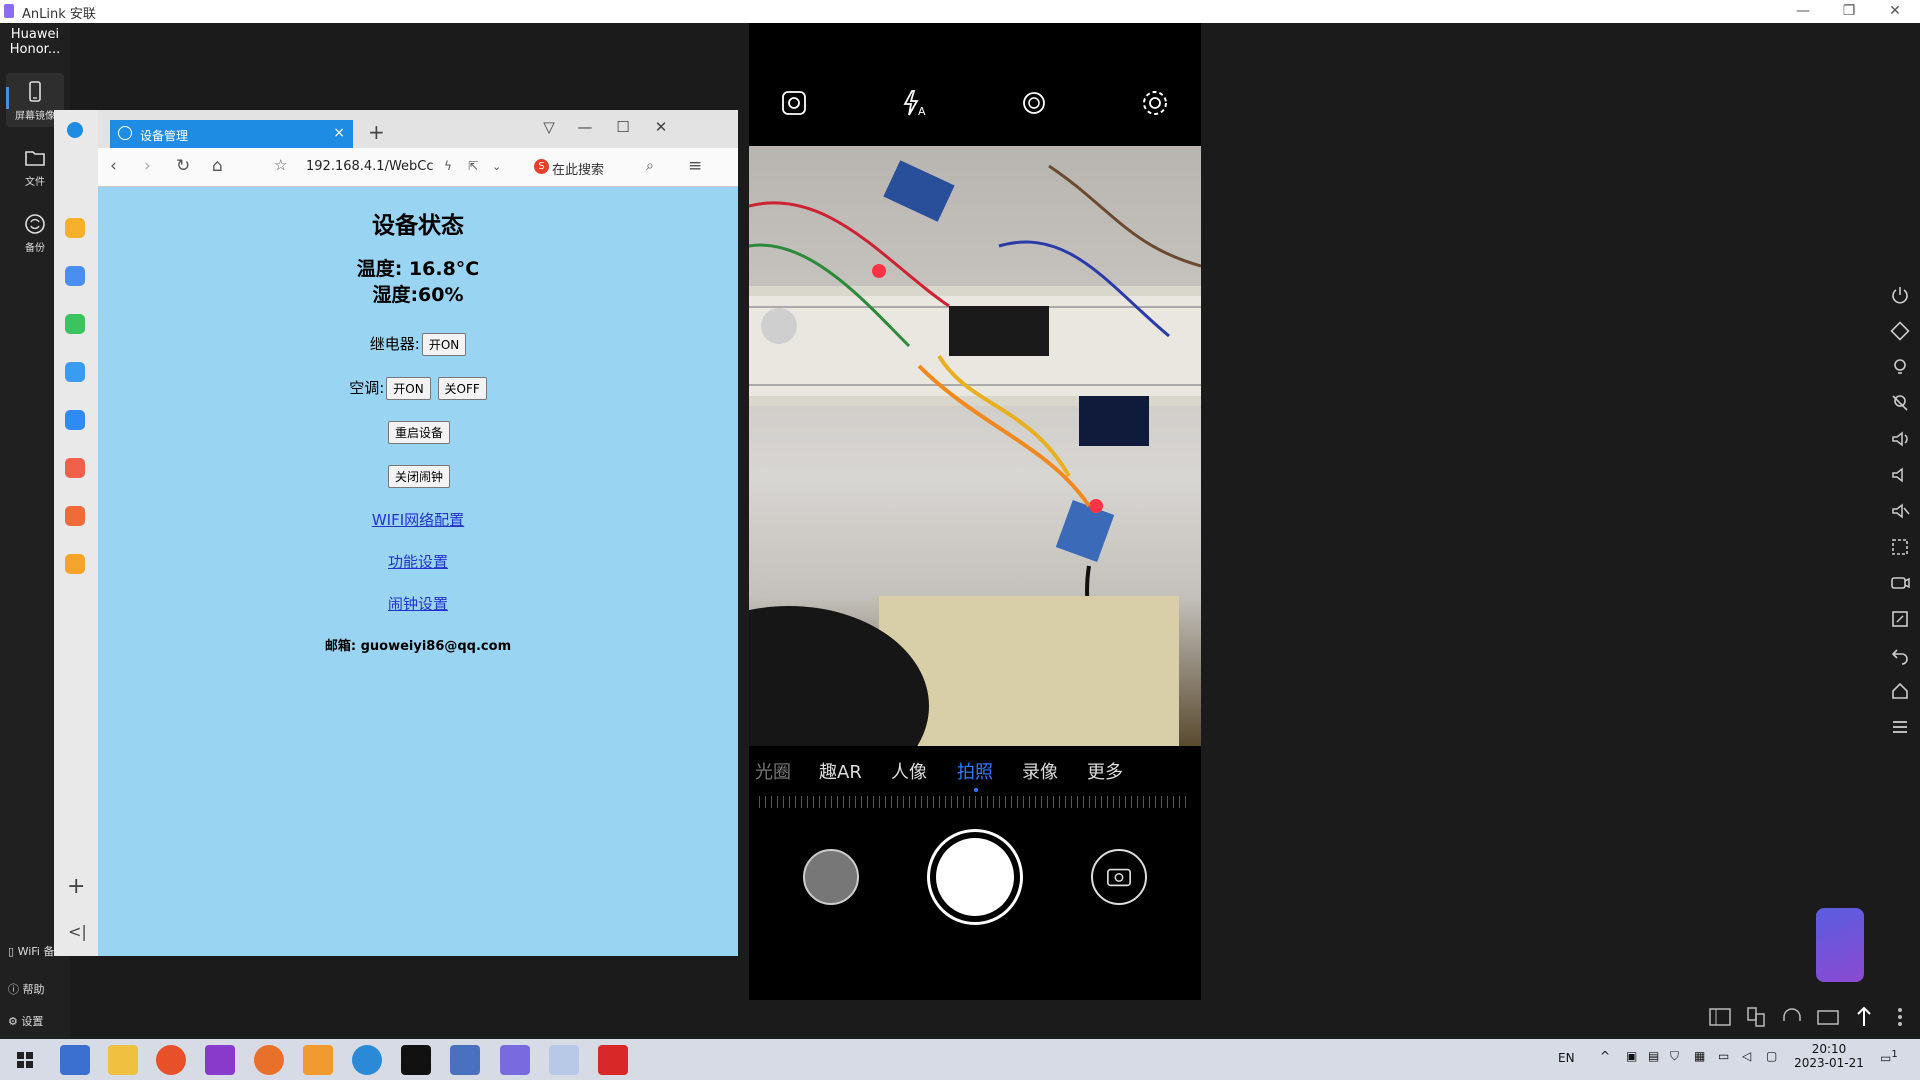 The width and height of the screenshot is (1920, 1080). I want to click on ai-mode-icon, so click(1034, 103).